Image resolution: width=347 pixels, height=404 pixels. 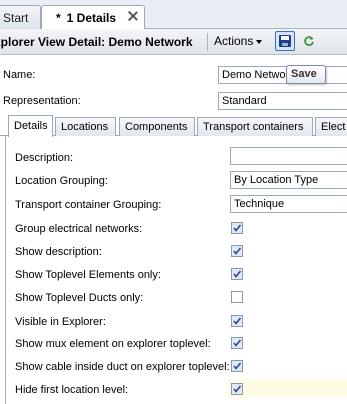 I want to click on description-label: Description:, so click(x=44, y=158).